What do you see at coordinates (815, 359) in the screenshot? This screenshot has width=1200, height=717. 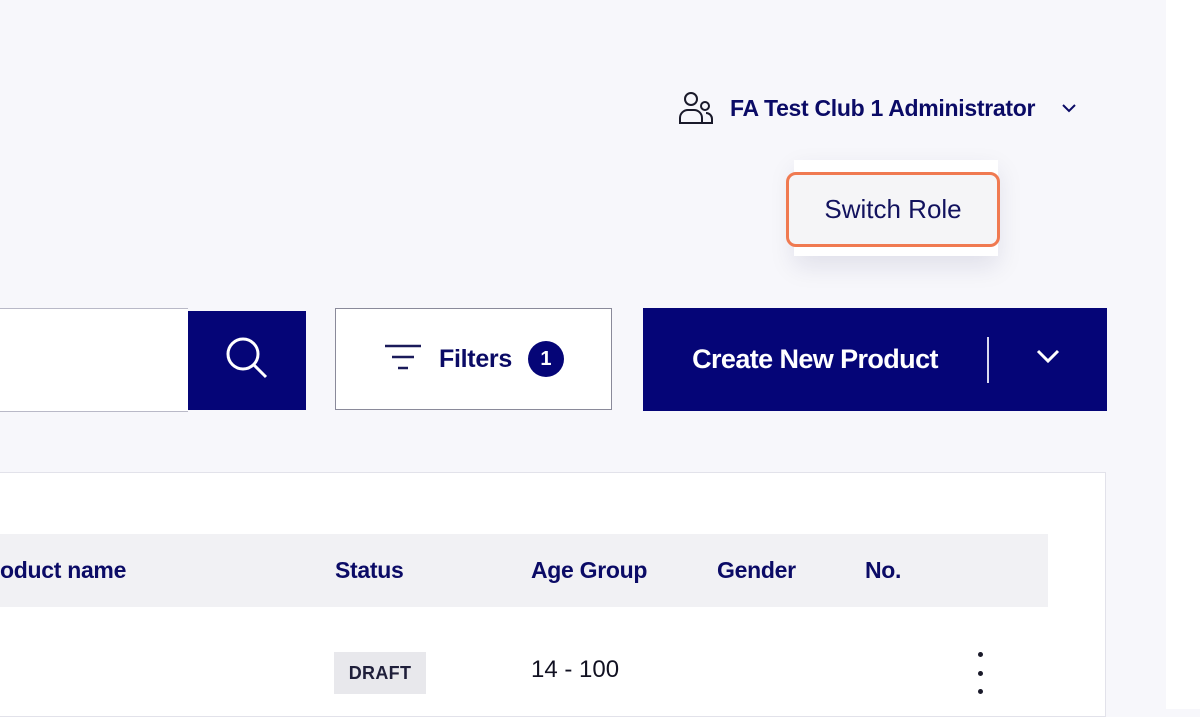 I see `create-new-product-button: Create New Product` at bounding box center [815, 359].